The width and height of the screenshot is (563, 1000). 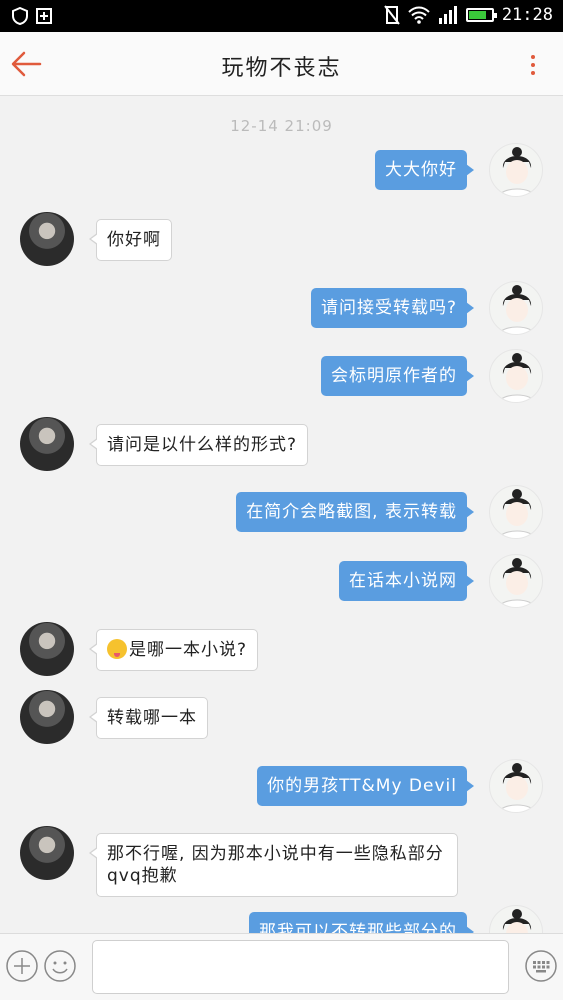 What do you see at coordinates (392, 308) in the screenshot?
I see `message-bubble: 请问接受转载吗?` at bounding box center [392, 308].